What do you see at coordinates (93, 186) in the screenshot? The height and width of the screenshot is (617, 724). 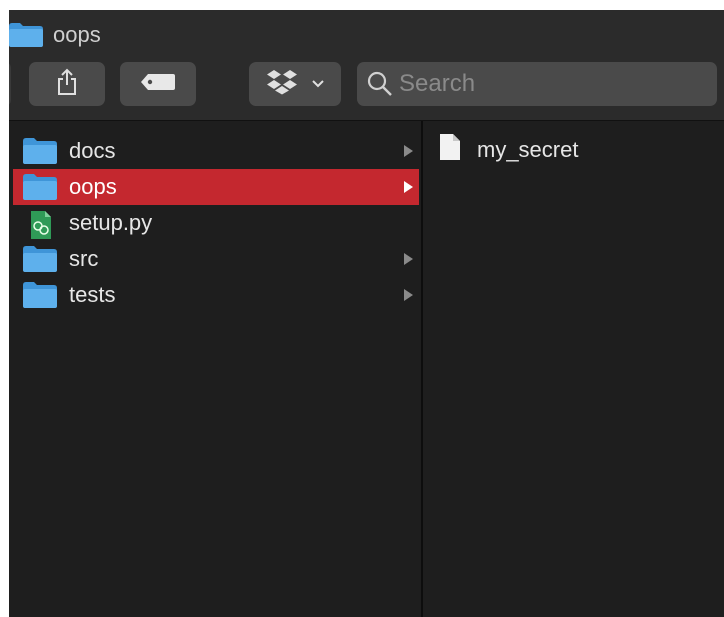 I see `list-item-label: oops` at bounding box center [93, 186].